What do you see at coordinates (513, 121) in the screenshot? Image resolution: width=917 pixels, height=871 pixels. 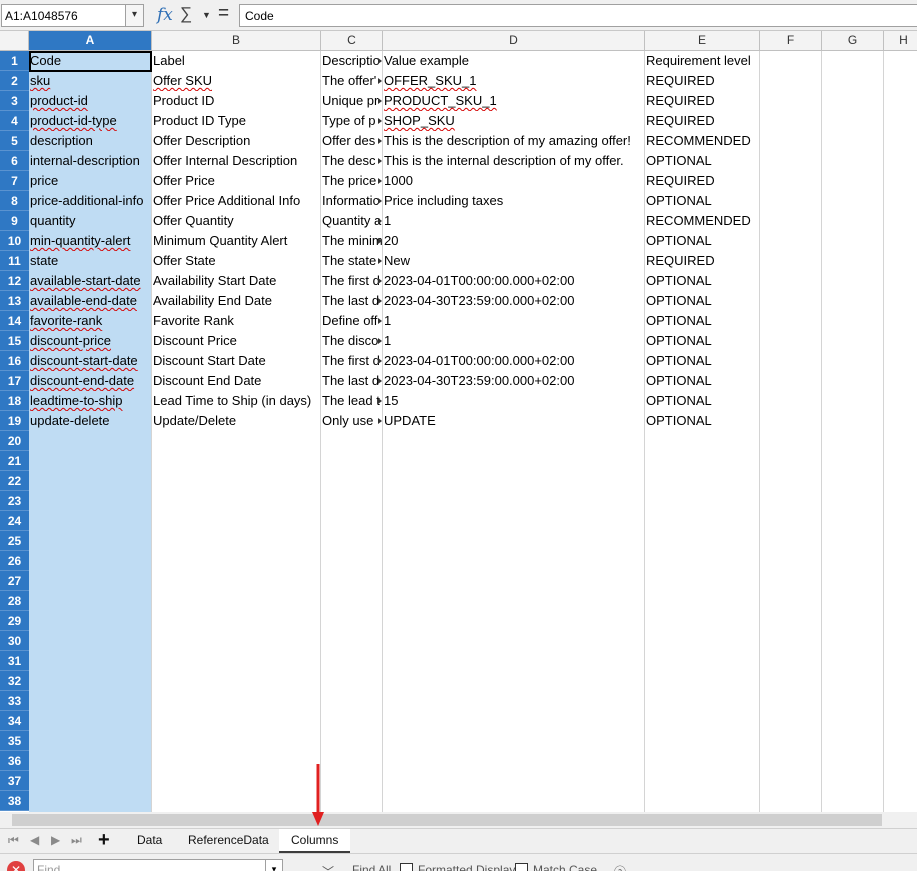 I see `cell-d4: SHOP_SKU` at bounding box center [513, 121].